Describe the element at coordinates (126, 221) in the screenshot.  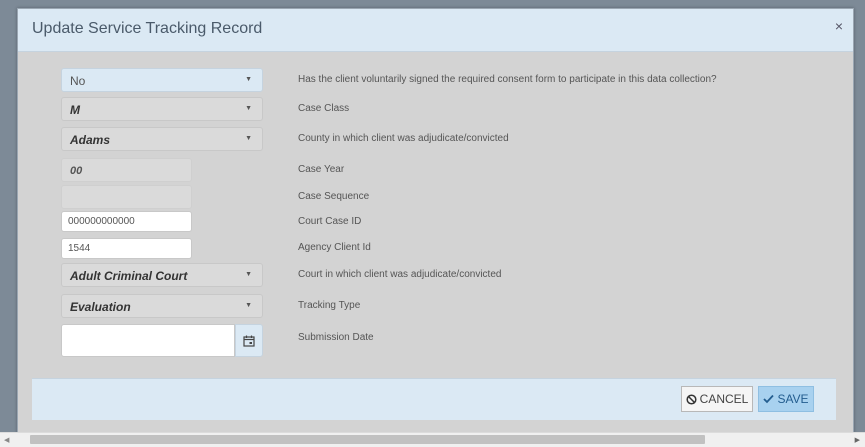
I see `court-case-id-input` at that location.